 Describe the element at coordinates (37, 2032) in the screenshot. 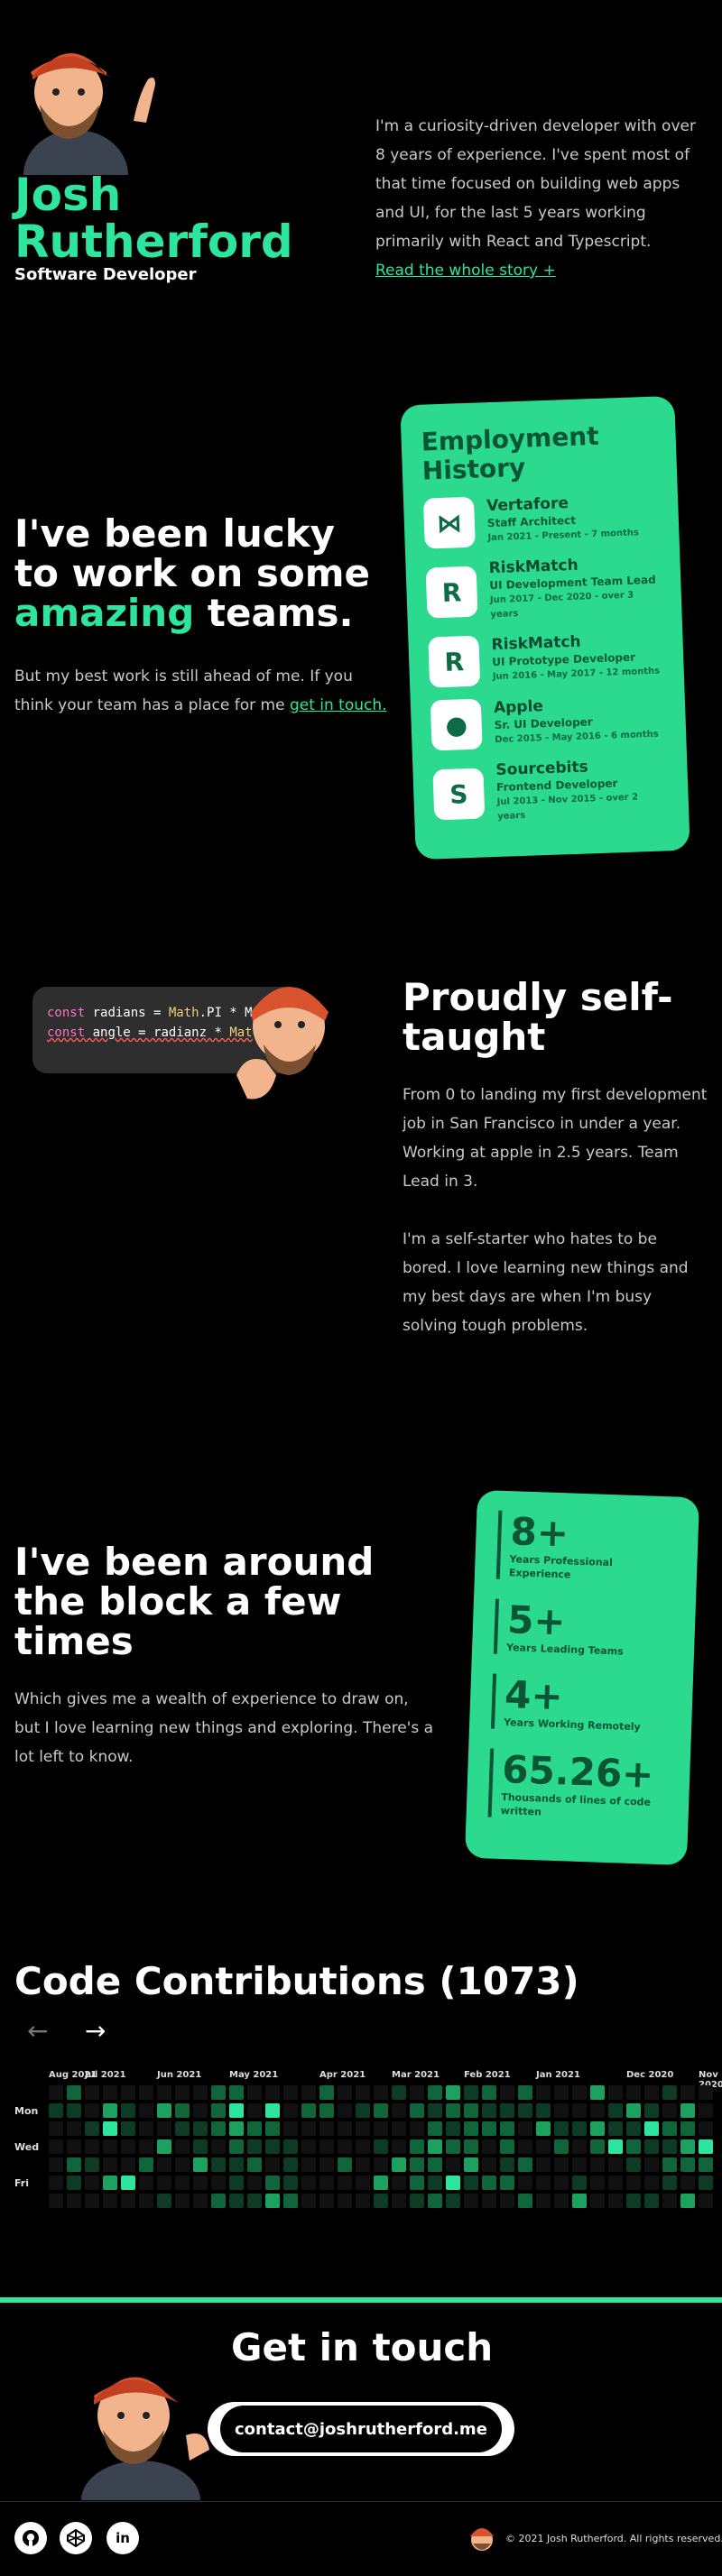

I see `previous-arrow-icon: ←` at that location.